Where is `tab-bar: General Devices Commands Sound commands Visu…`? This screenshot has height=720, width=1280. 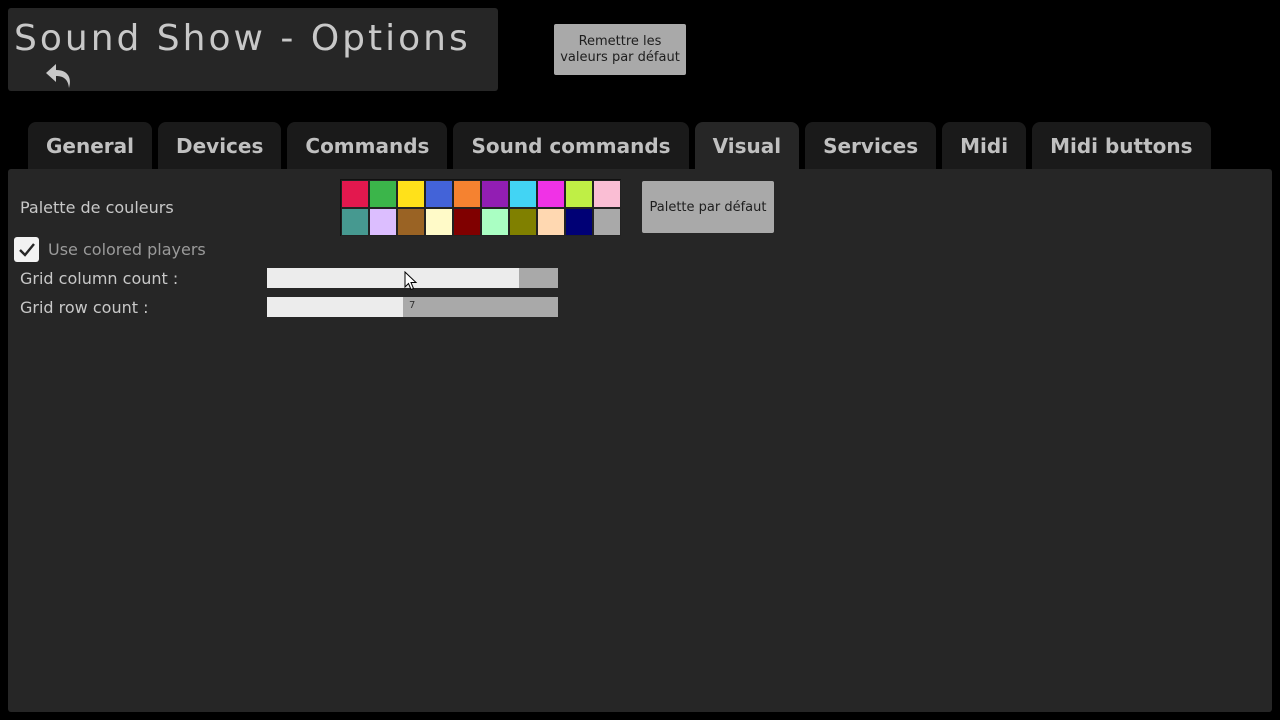
tab-bar: General Devices Commands Sound commands Visu… is located at coordinates (619, 145).